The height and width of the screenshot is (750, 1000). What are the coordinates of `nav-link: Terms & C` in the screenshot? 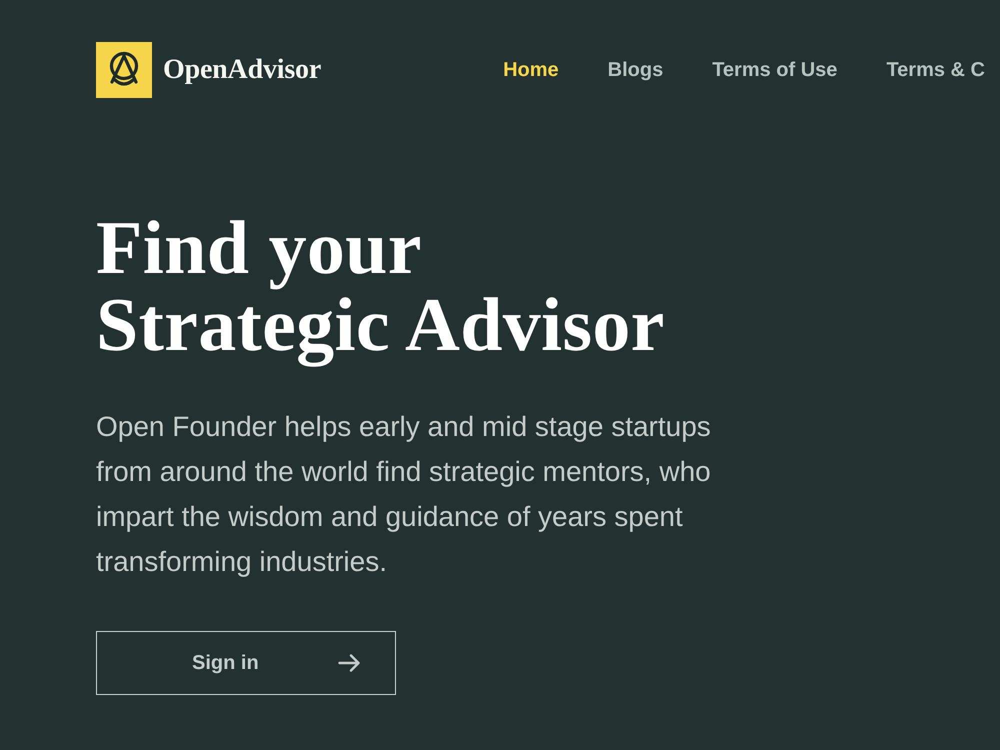 It's located at (935, 70).